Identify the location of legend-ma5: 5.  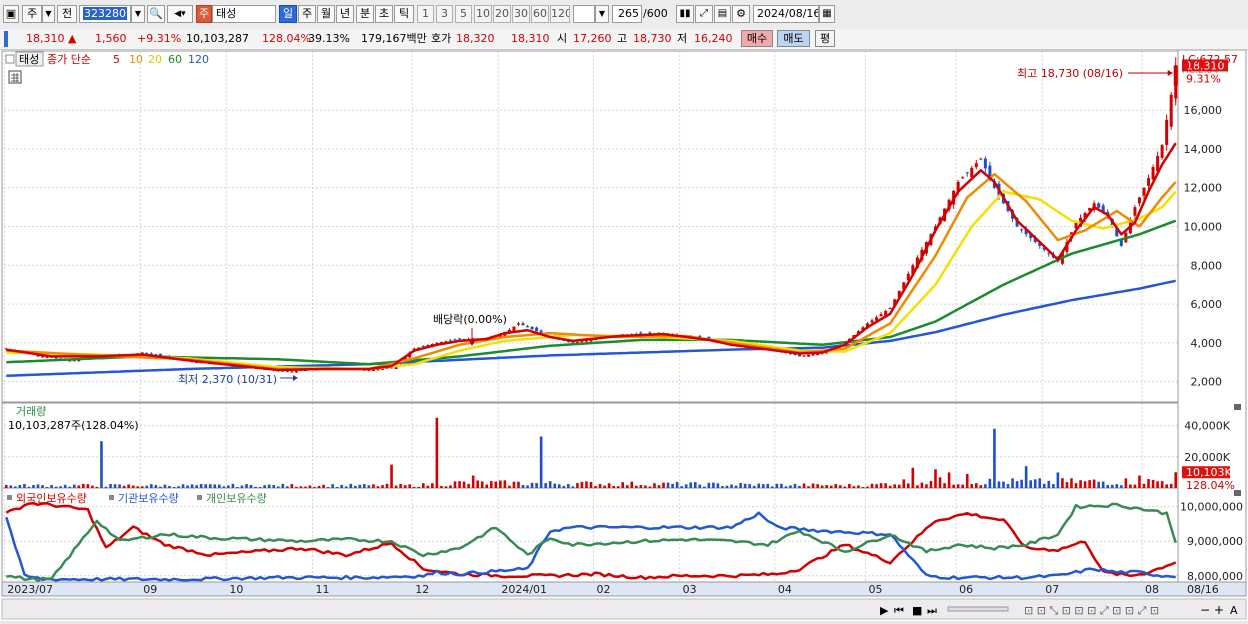
(116, 59).